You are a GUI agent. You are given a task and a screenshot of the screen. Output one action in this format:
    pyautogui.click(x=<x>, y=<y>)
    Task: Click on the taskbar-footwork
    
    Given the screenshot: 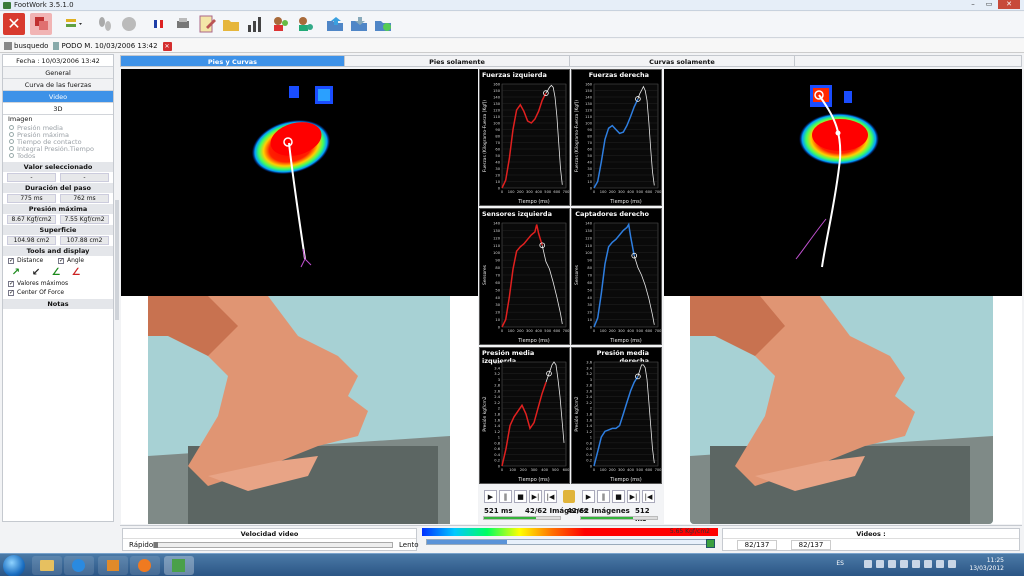 What is the action you would take?
    pyautogui.click(x=179, y=565)
    